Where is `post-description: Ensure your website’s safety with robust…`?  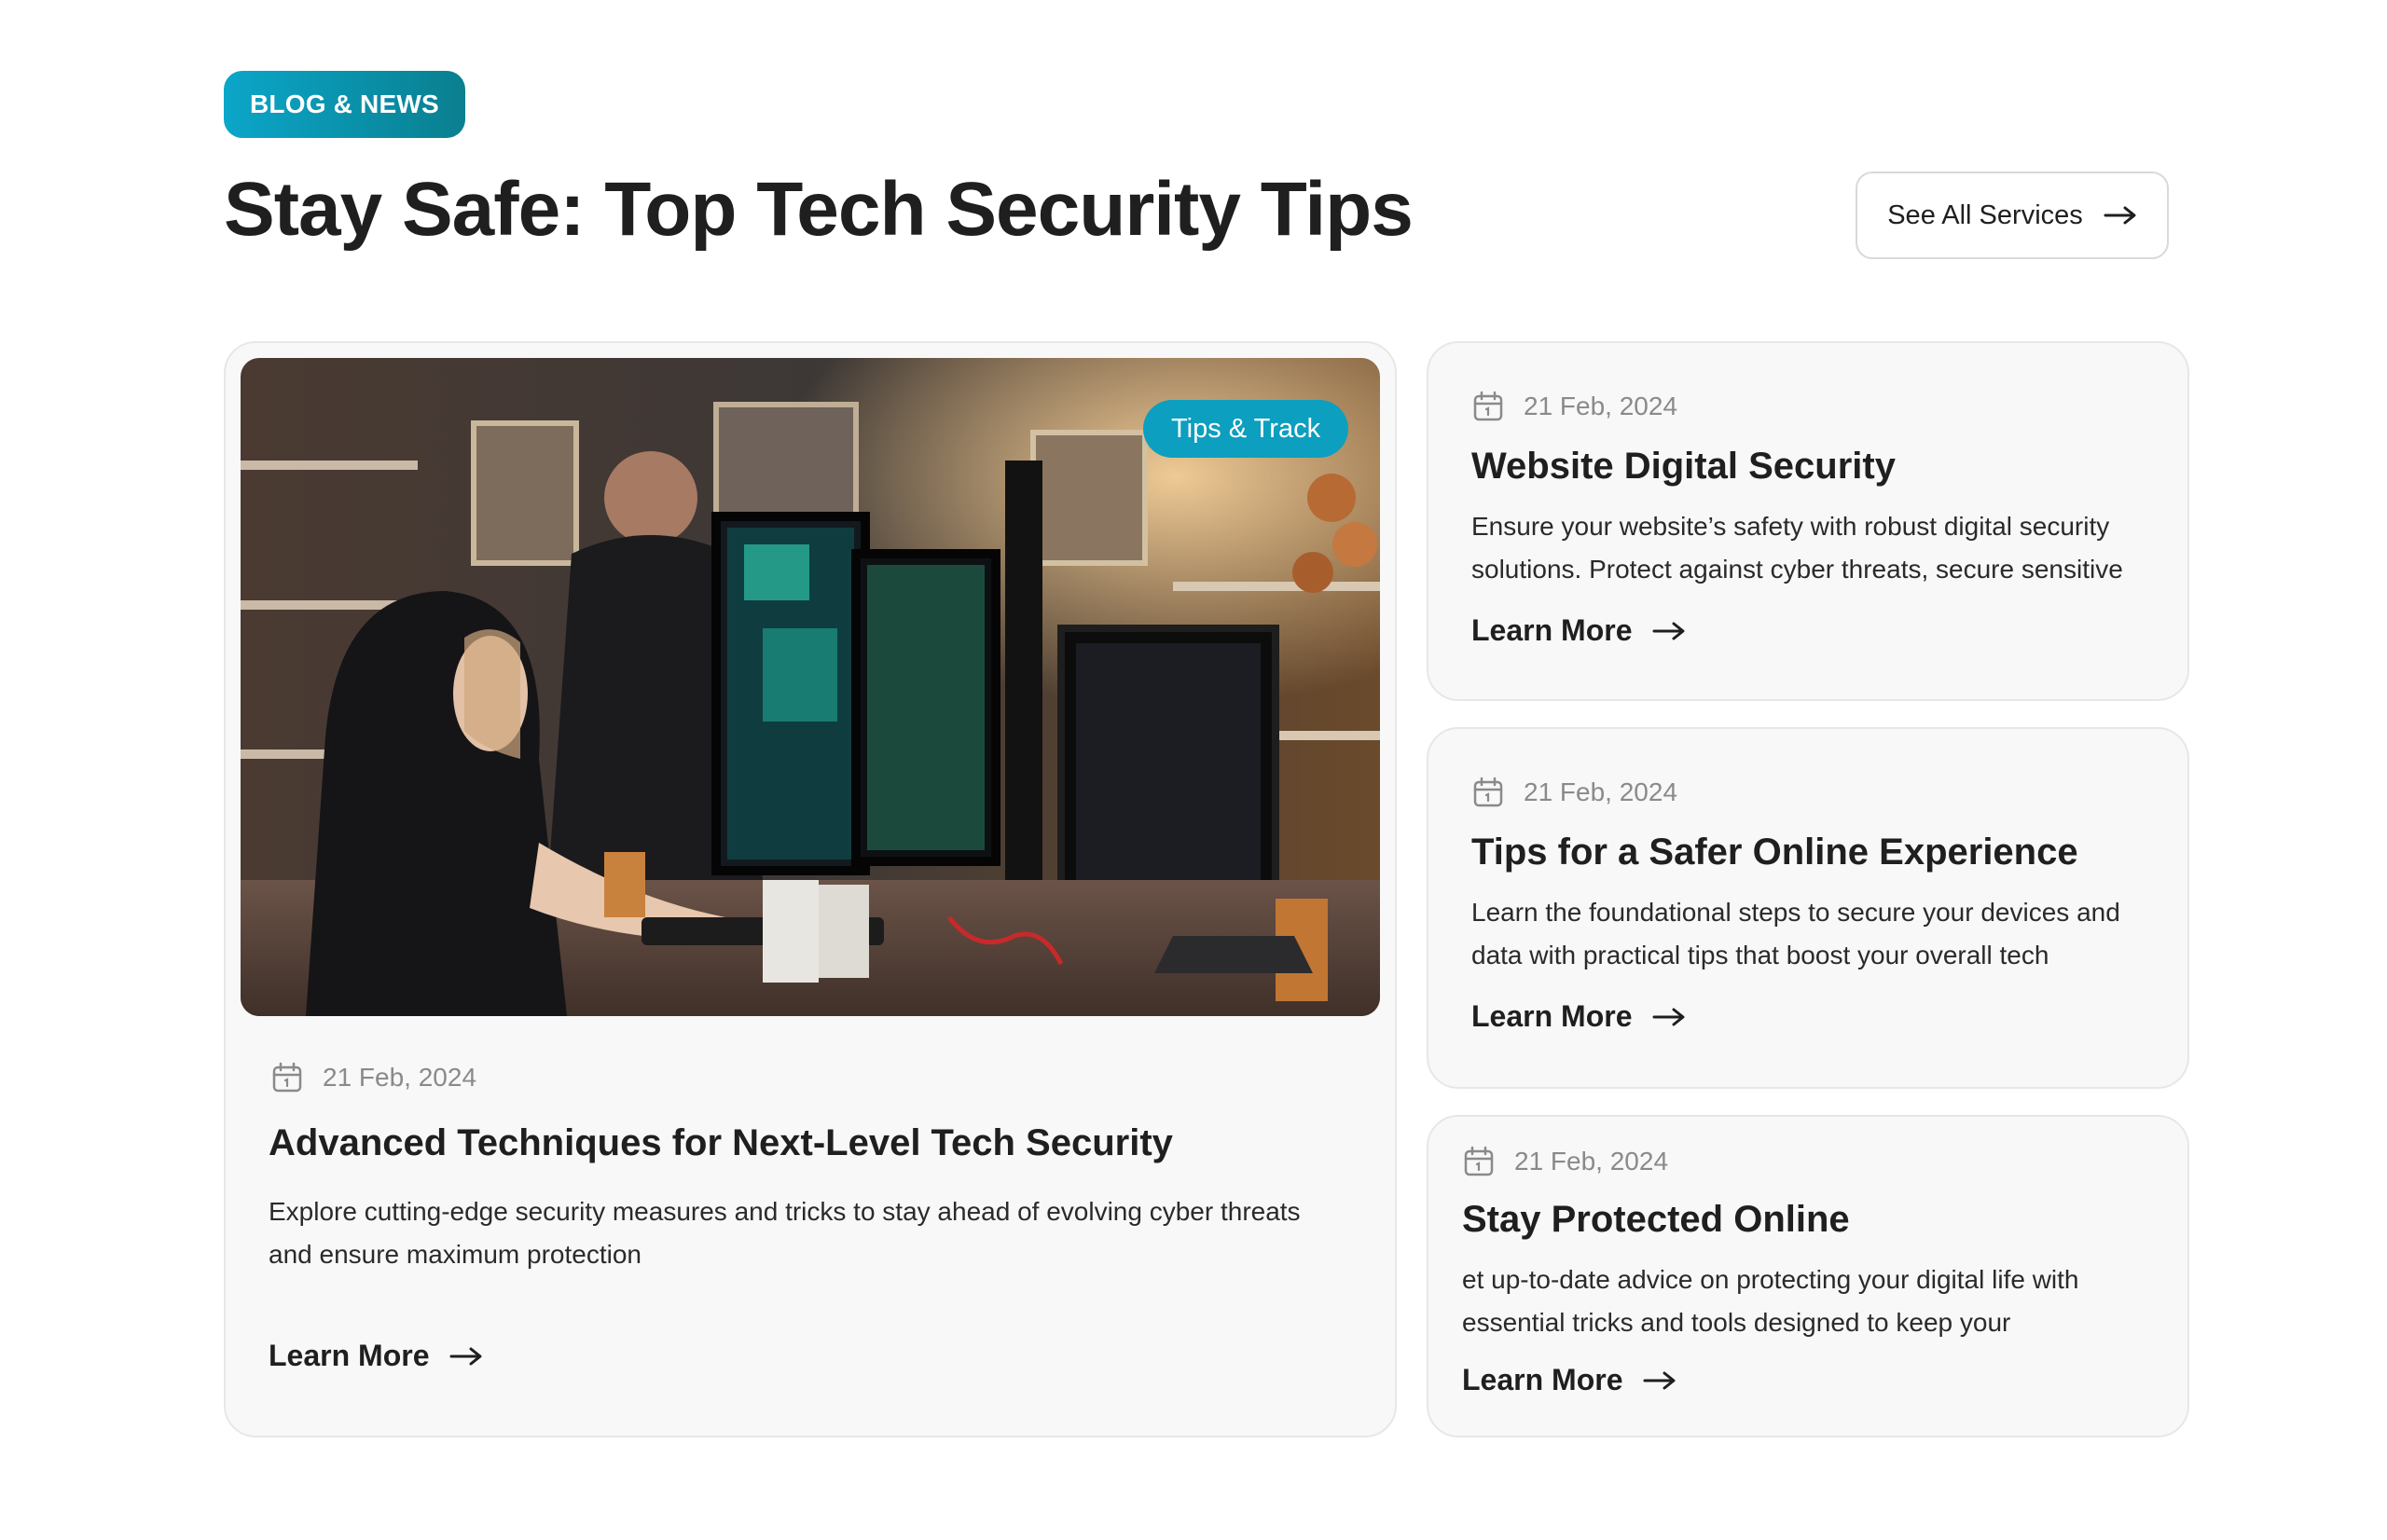 post-description: Ensure your website’s safety with robust… is located at coordinates (1797, 548).